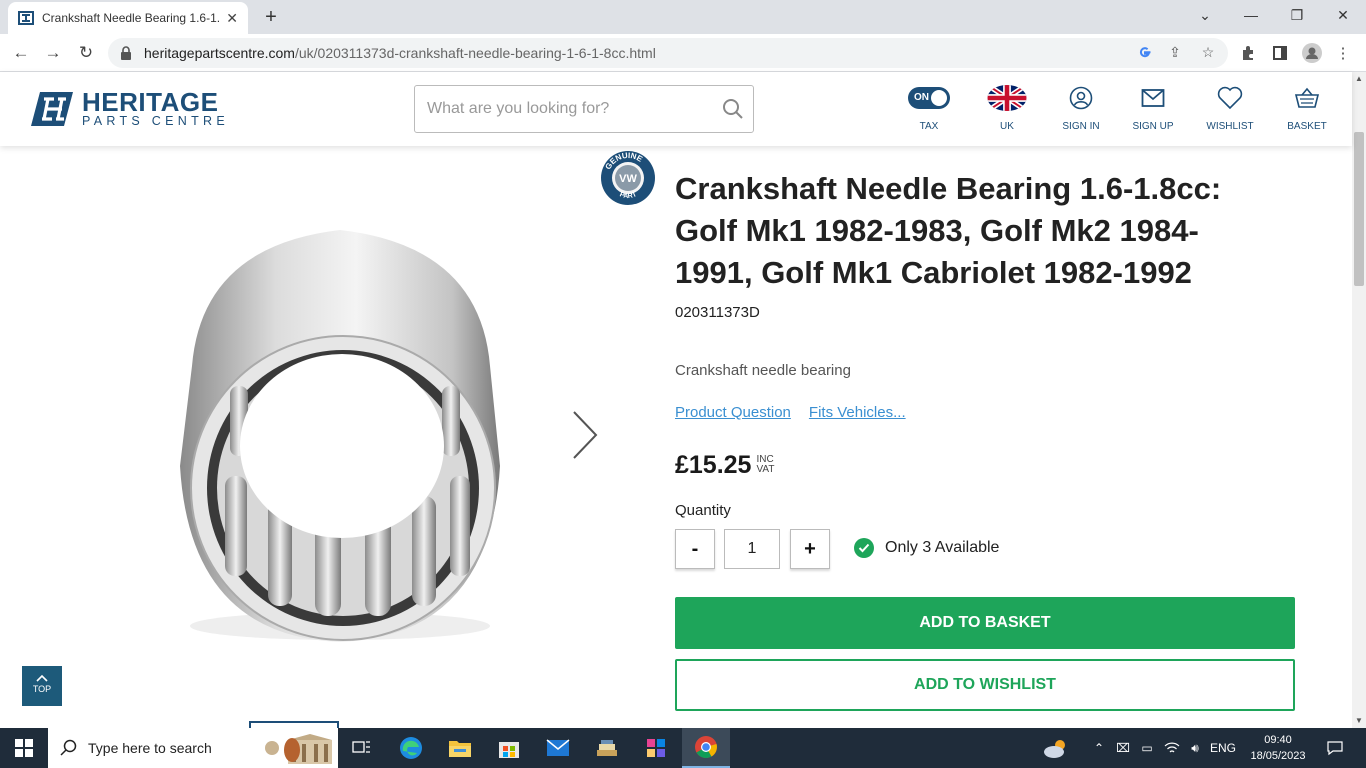 This screenshot has width=1366, height=768. Describe the element at coordinates (570, 109) in the screenshot. I see `search-input` at that location.